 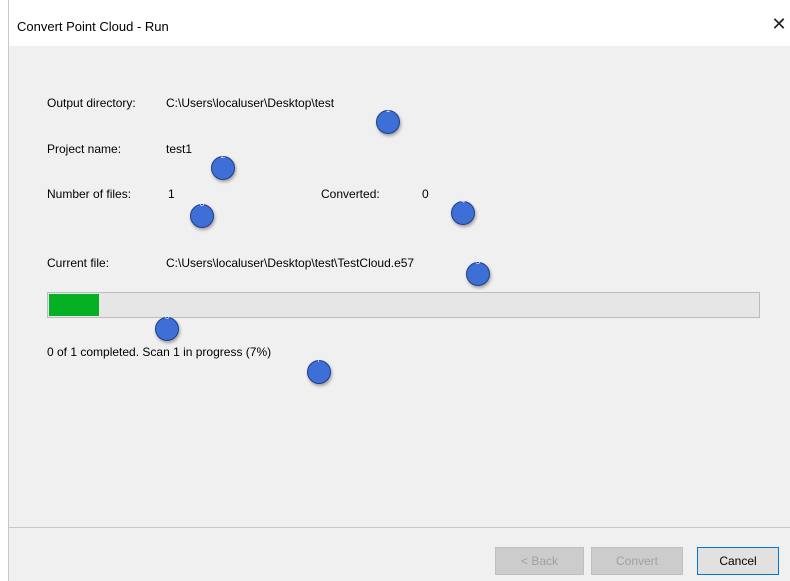 What do you see at coordinates (637, 561) in the screenshot?
I see `convert-button: Convert` at bounding box center [637, 561].